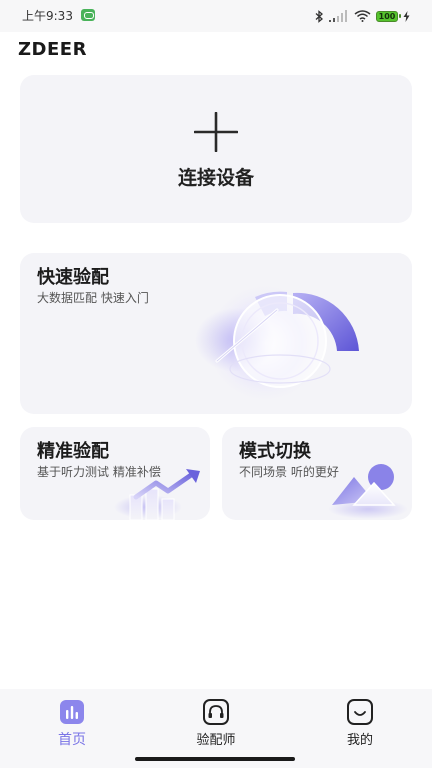 The image size is (432, 768). Describe the element at coordinates (157, 494) in the screenshot. I see `trend-up-icon` at that location.